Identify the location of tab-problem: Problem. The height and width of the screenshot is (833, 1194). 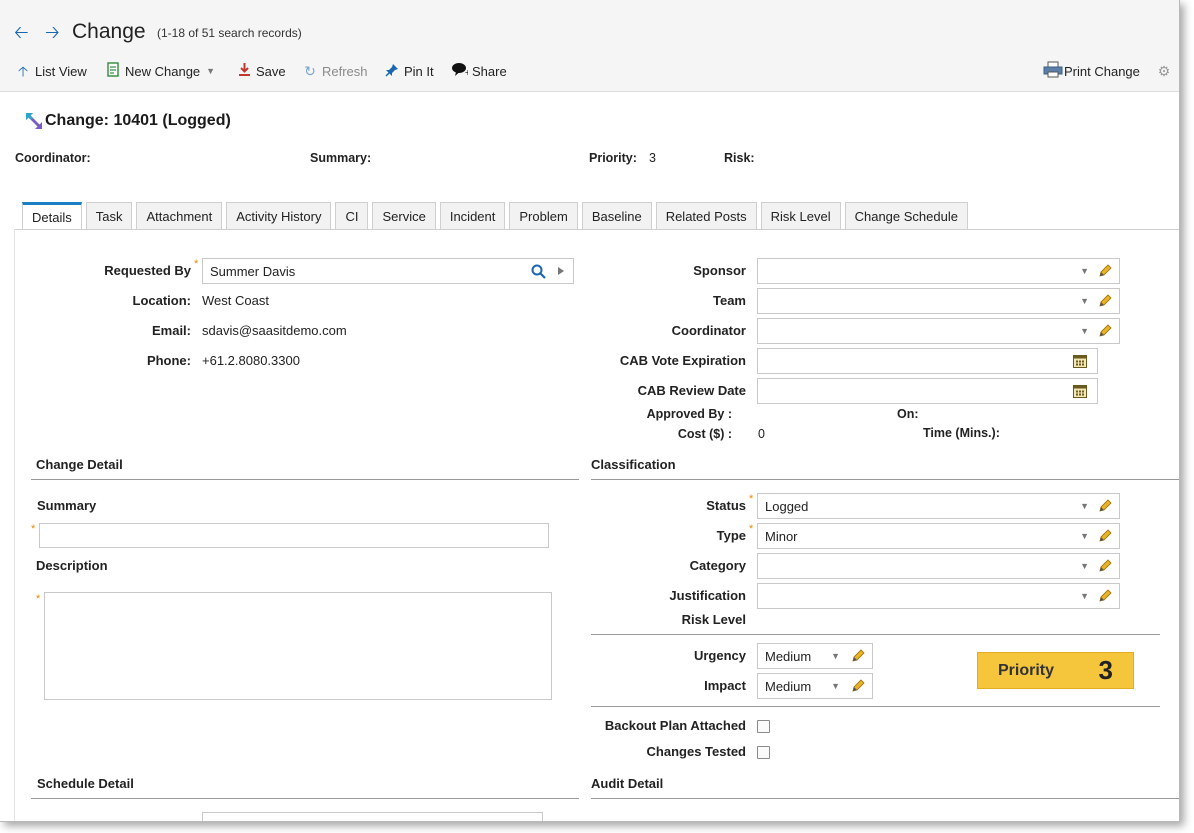
(543, 215).